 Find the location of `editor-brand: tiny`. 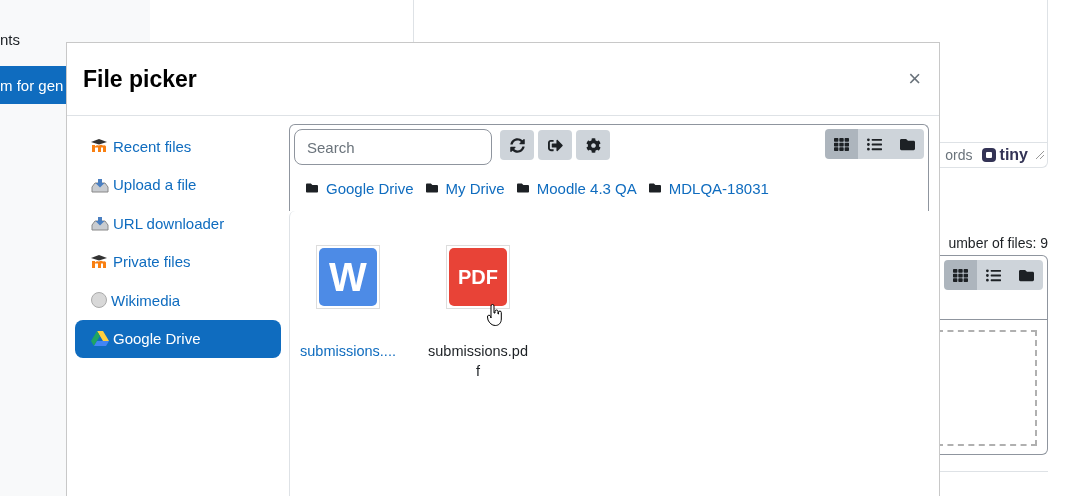

editor-brand: tiny is located at coordinates (1004, 155).